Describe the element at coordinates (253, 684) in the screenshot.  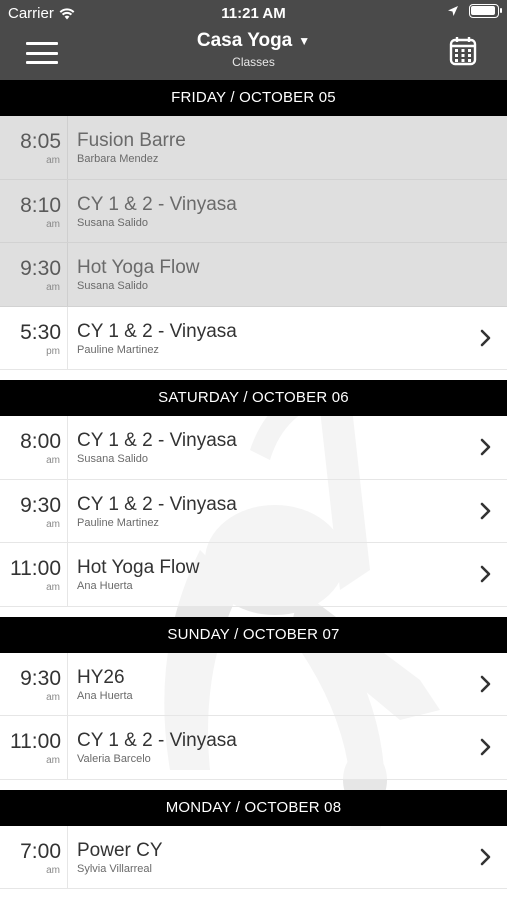
I see `class-row: 9:30 am HY26 Ana Huerta` at that location.